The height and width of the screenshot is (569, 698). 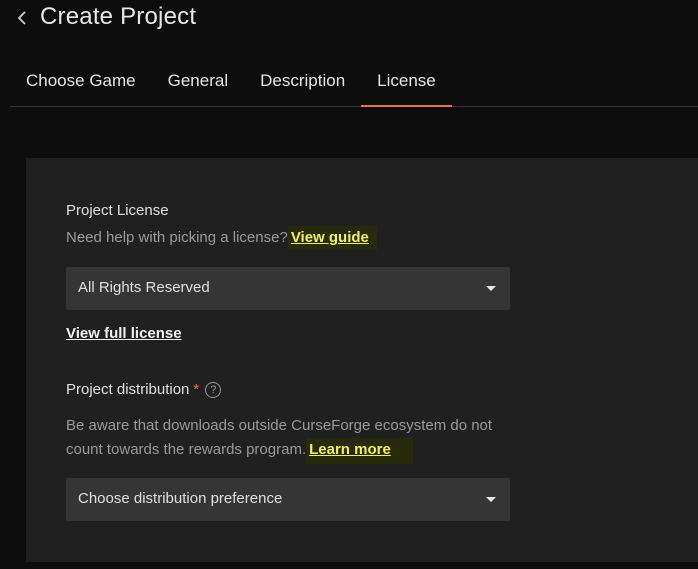 I want to click on project-license-label: Project License, so click(x=117, y=210).